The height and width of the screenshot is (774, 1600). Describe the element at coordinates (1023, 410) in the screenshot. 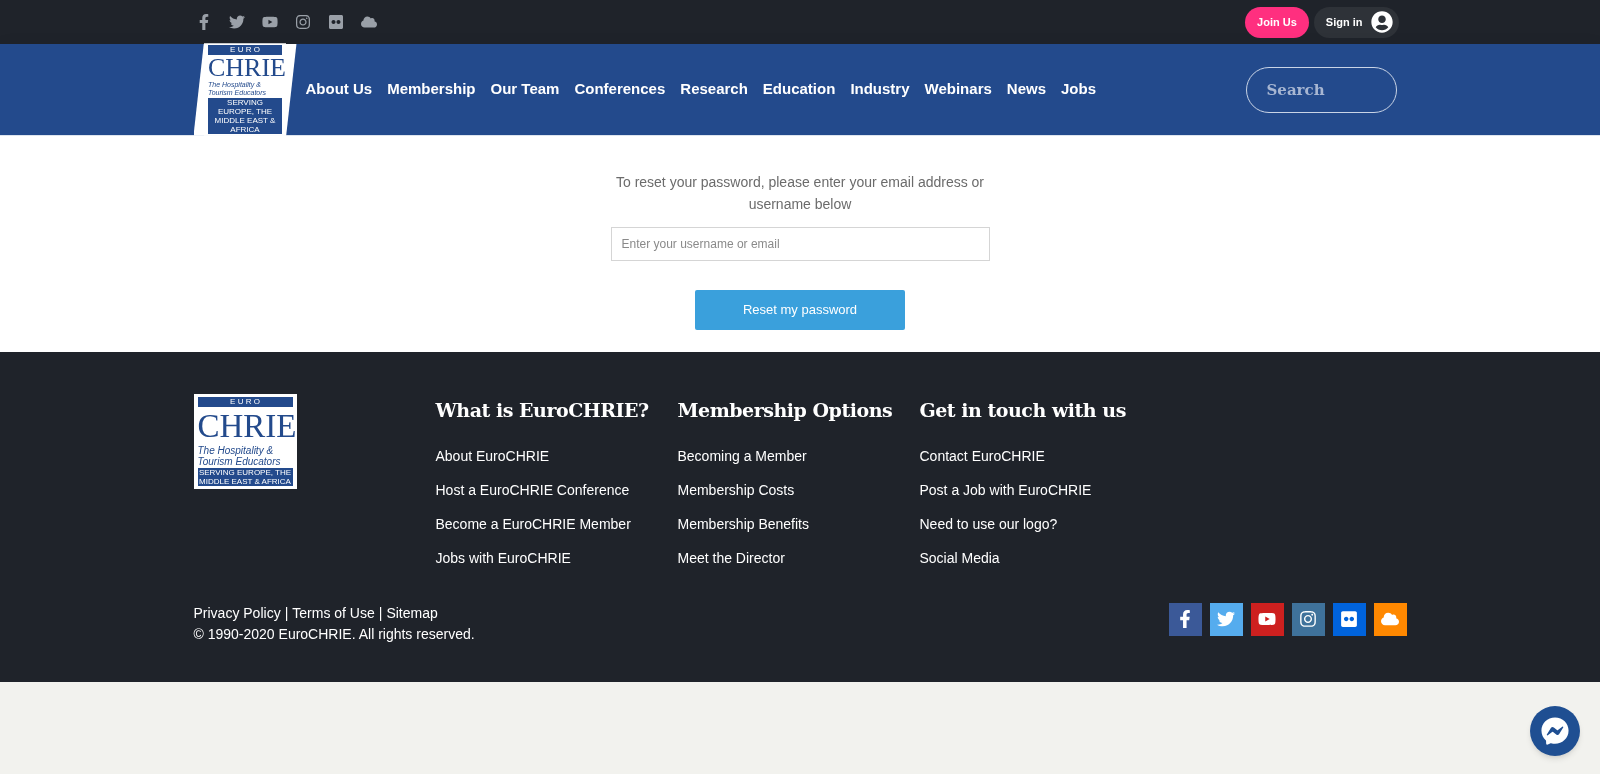

I see `column-heading: Get in touch with us` at that location.